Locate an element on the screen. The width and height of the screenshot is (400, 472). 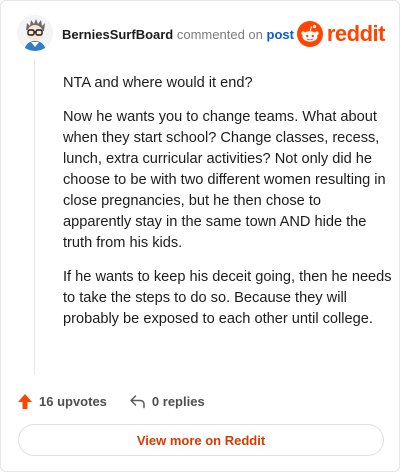
reddit-logo: reddit is located at coordinates (341, 34).